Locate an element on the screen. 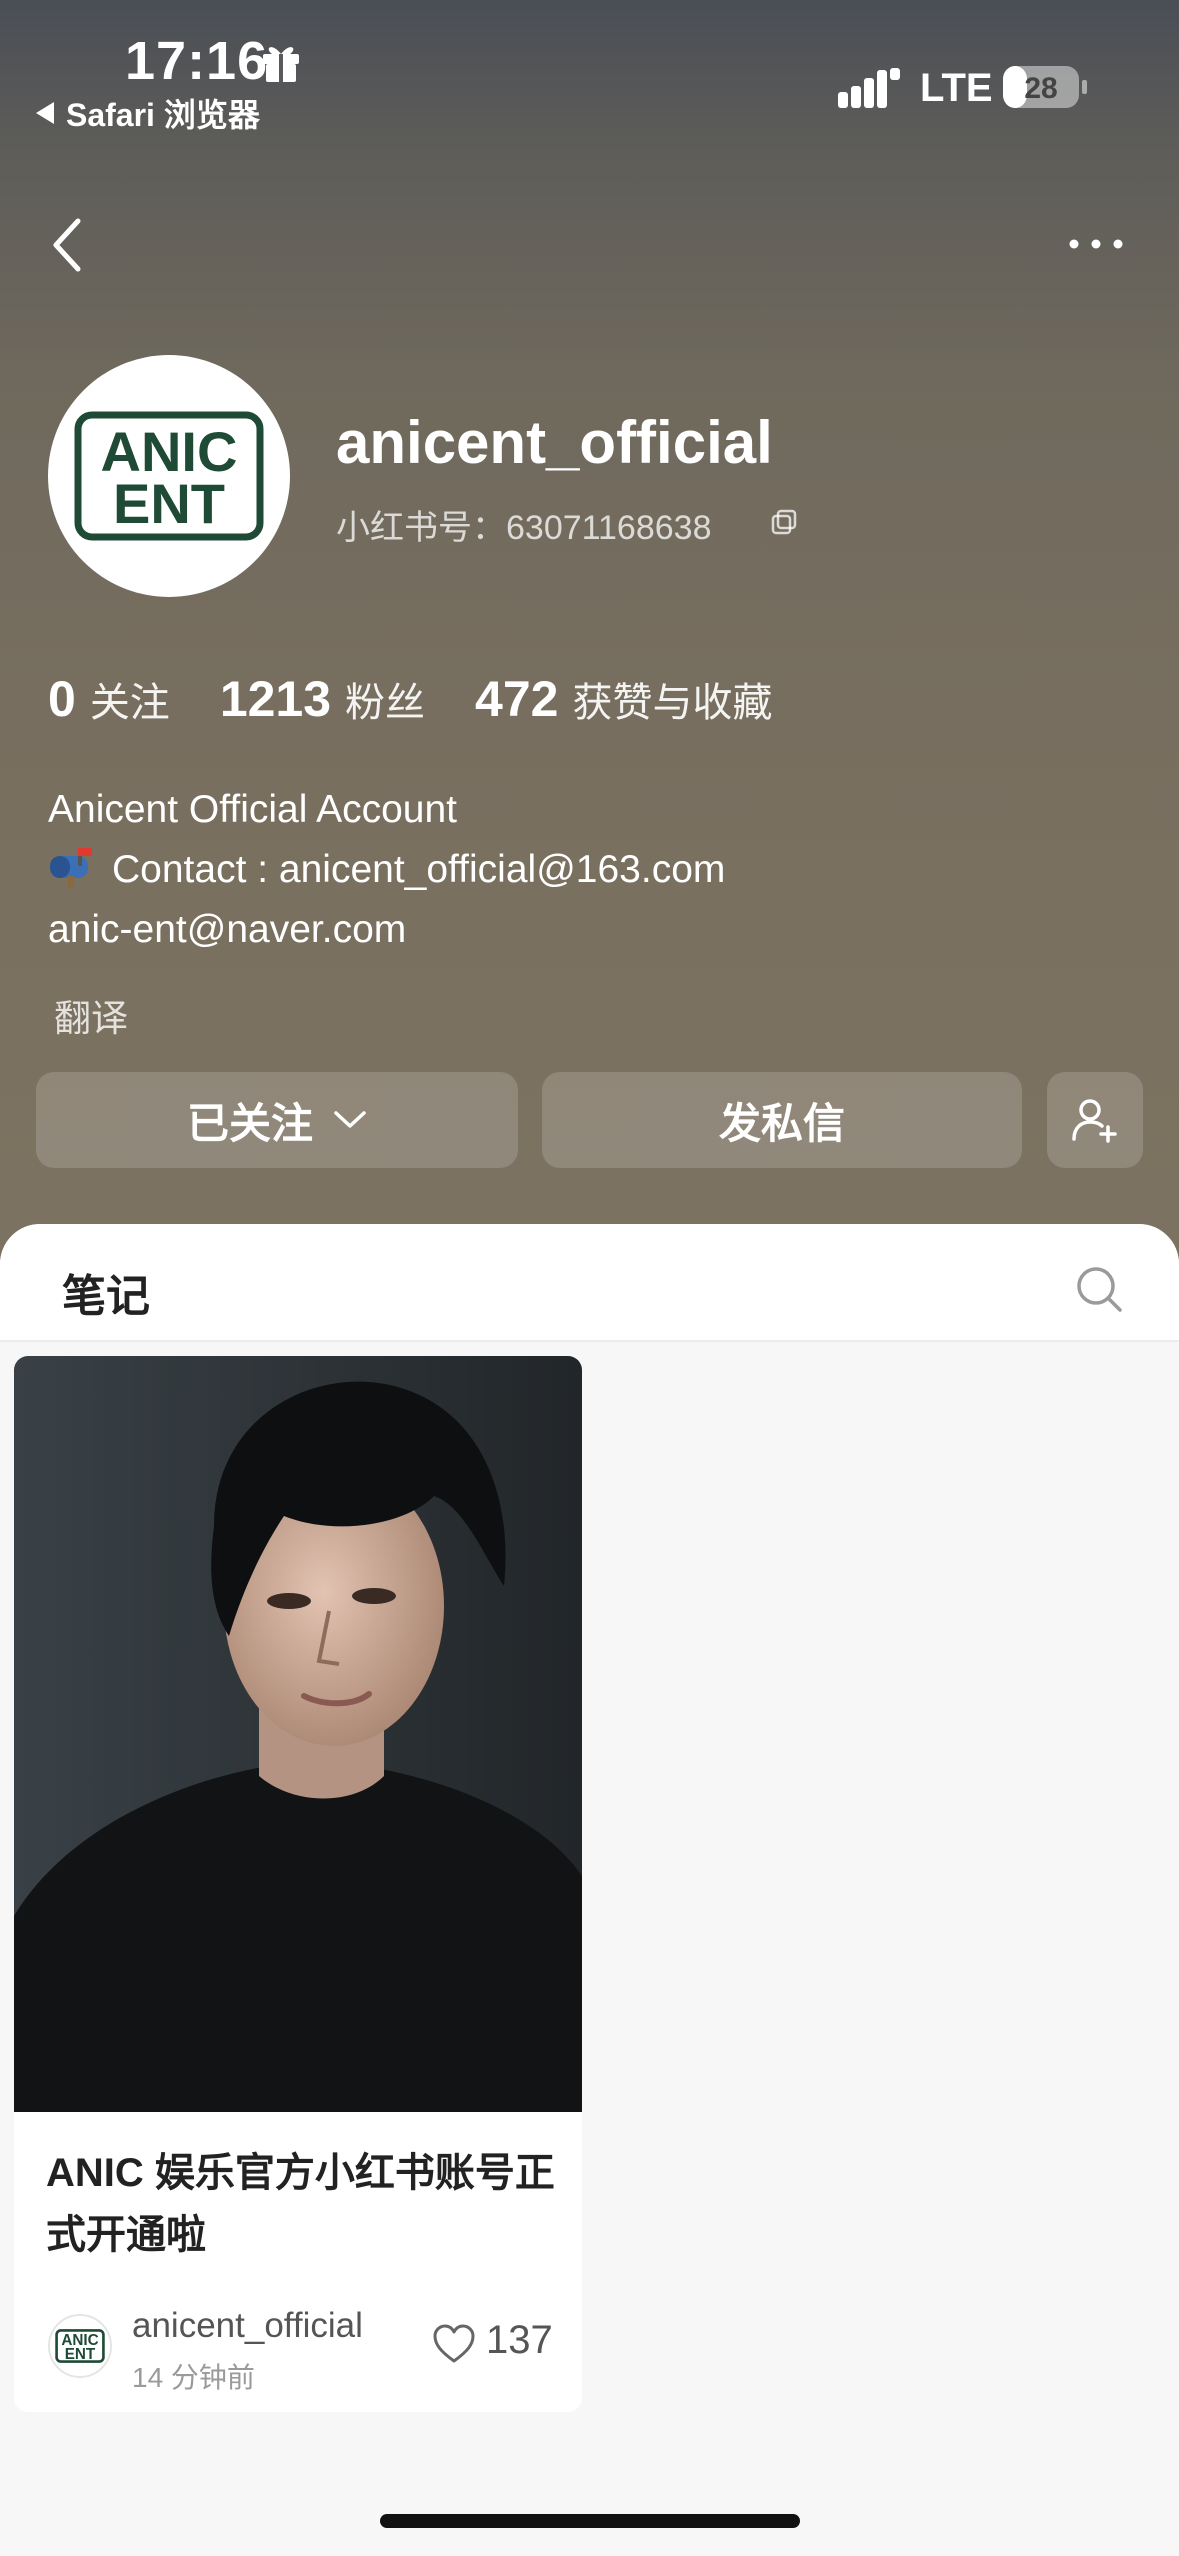  back-app-label: Safari 浏览器 is located at coordinates (163, 115).